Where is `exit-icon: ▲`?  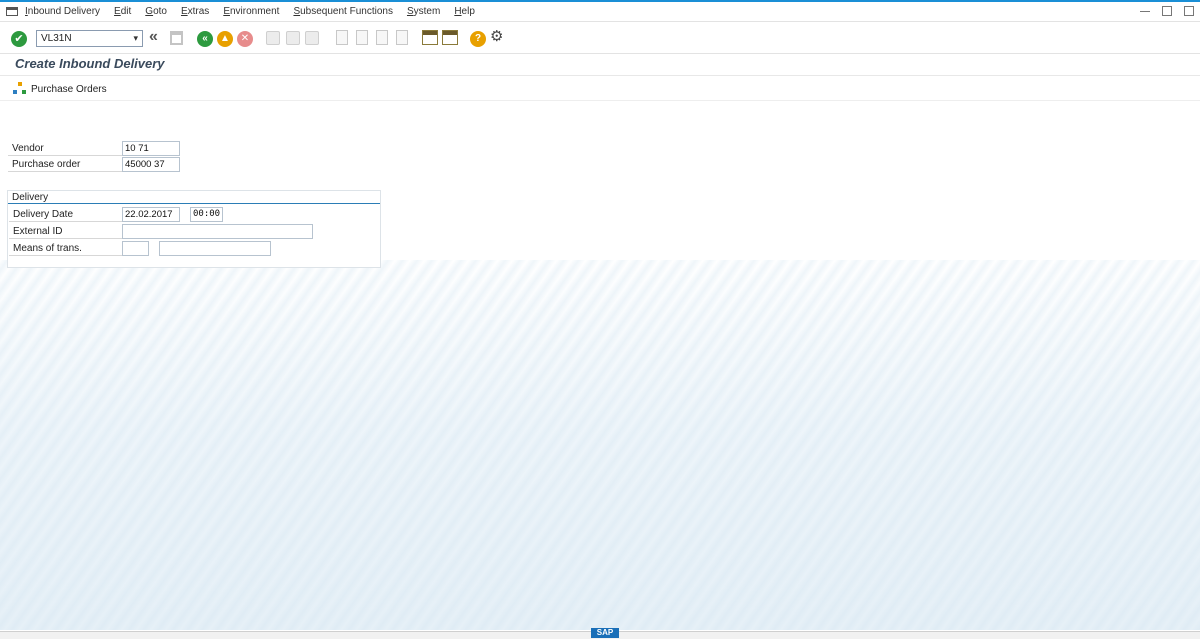
exit-icon: ▲ is located at coordinates (225, 39).